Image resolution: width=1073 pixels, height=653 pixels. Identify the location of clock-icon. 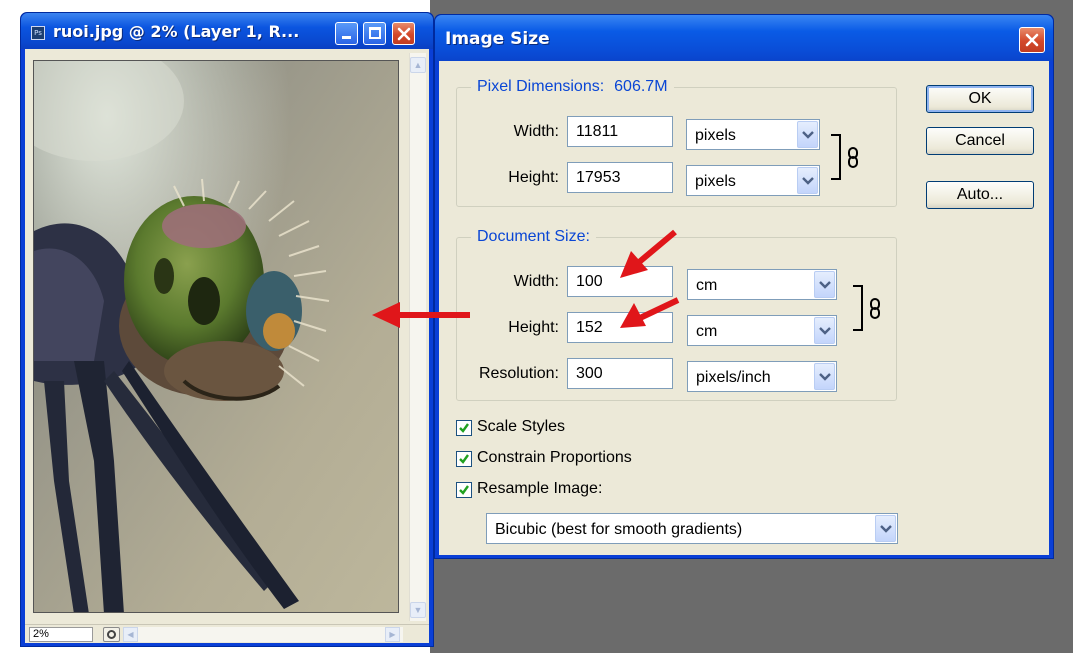
(111, 634).